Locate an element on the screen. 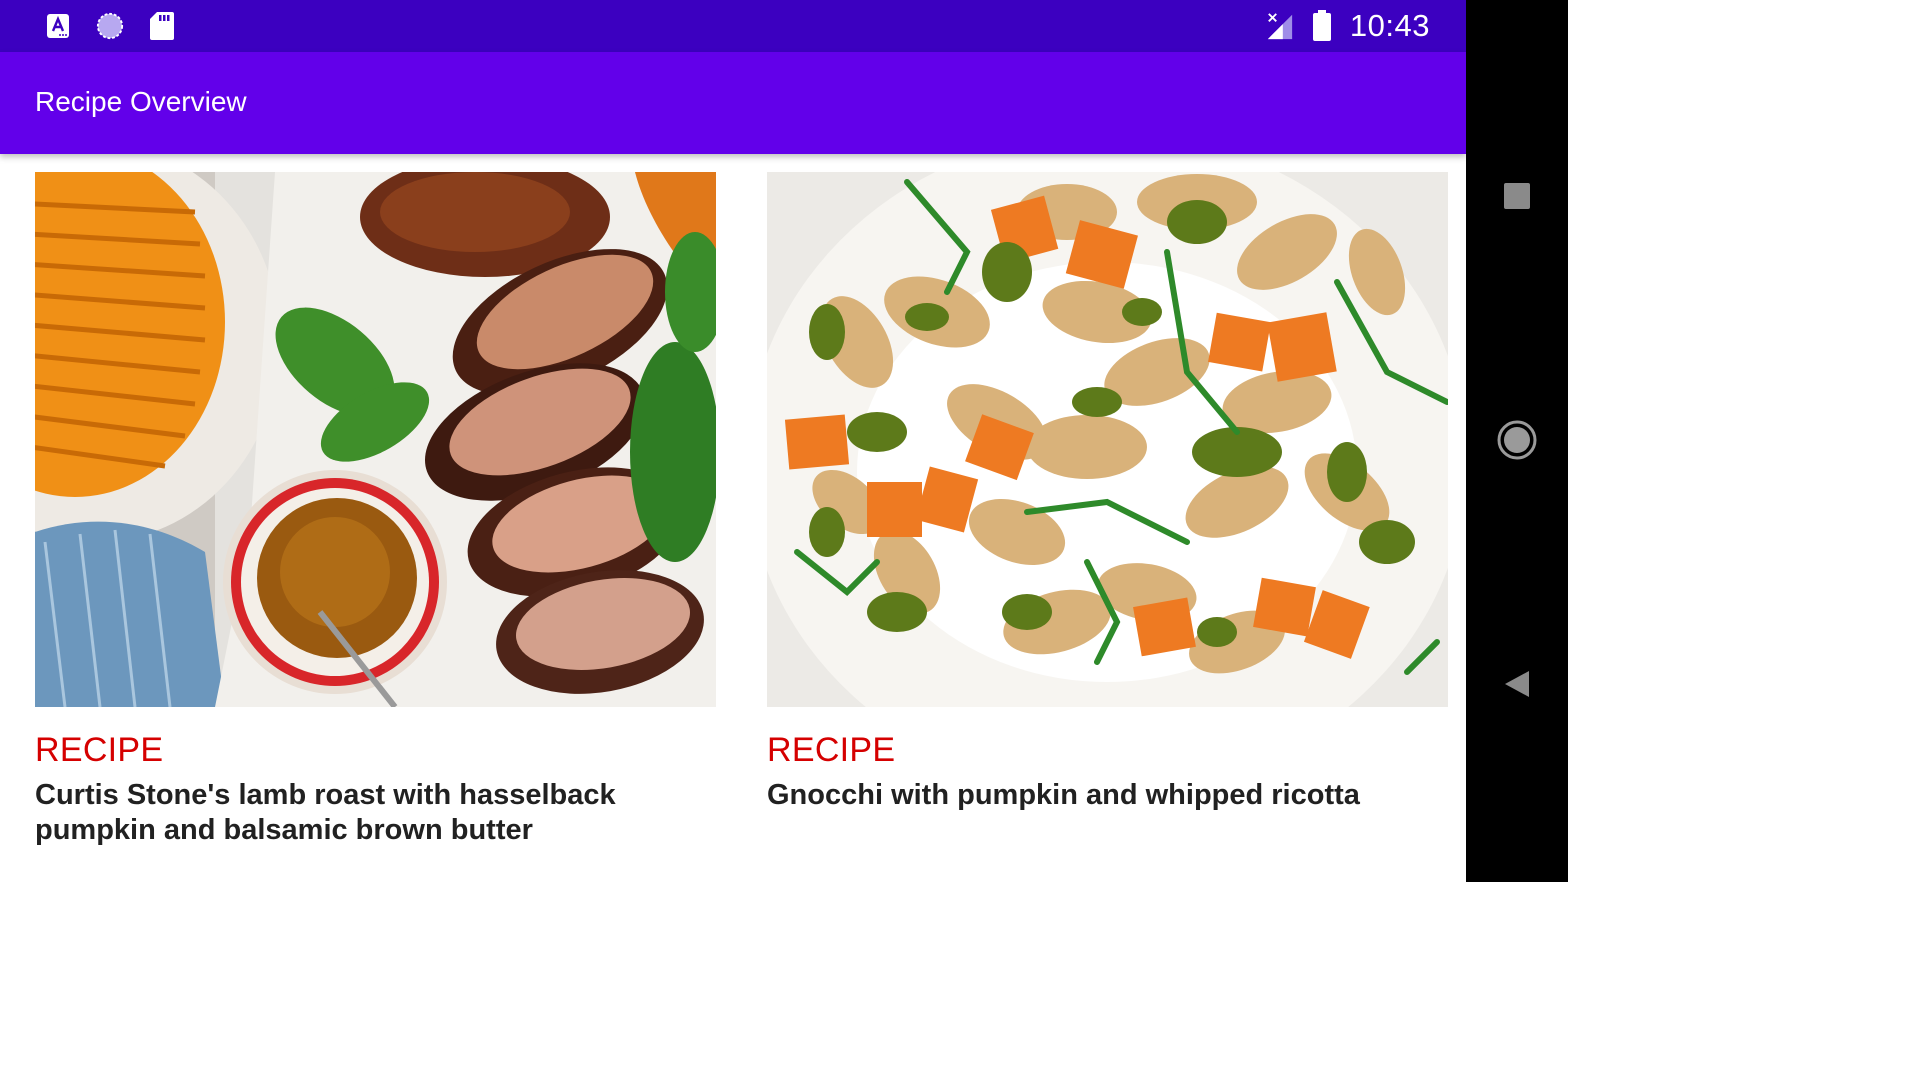  back-triangle-icon is located at coordinates (1517, 684).